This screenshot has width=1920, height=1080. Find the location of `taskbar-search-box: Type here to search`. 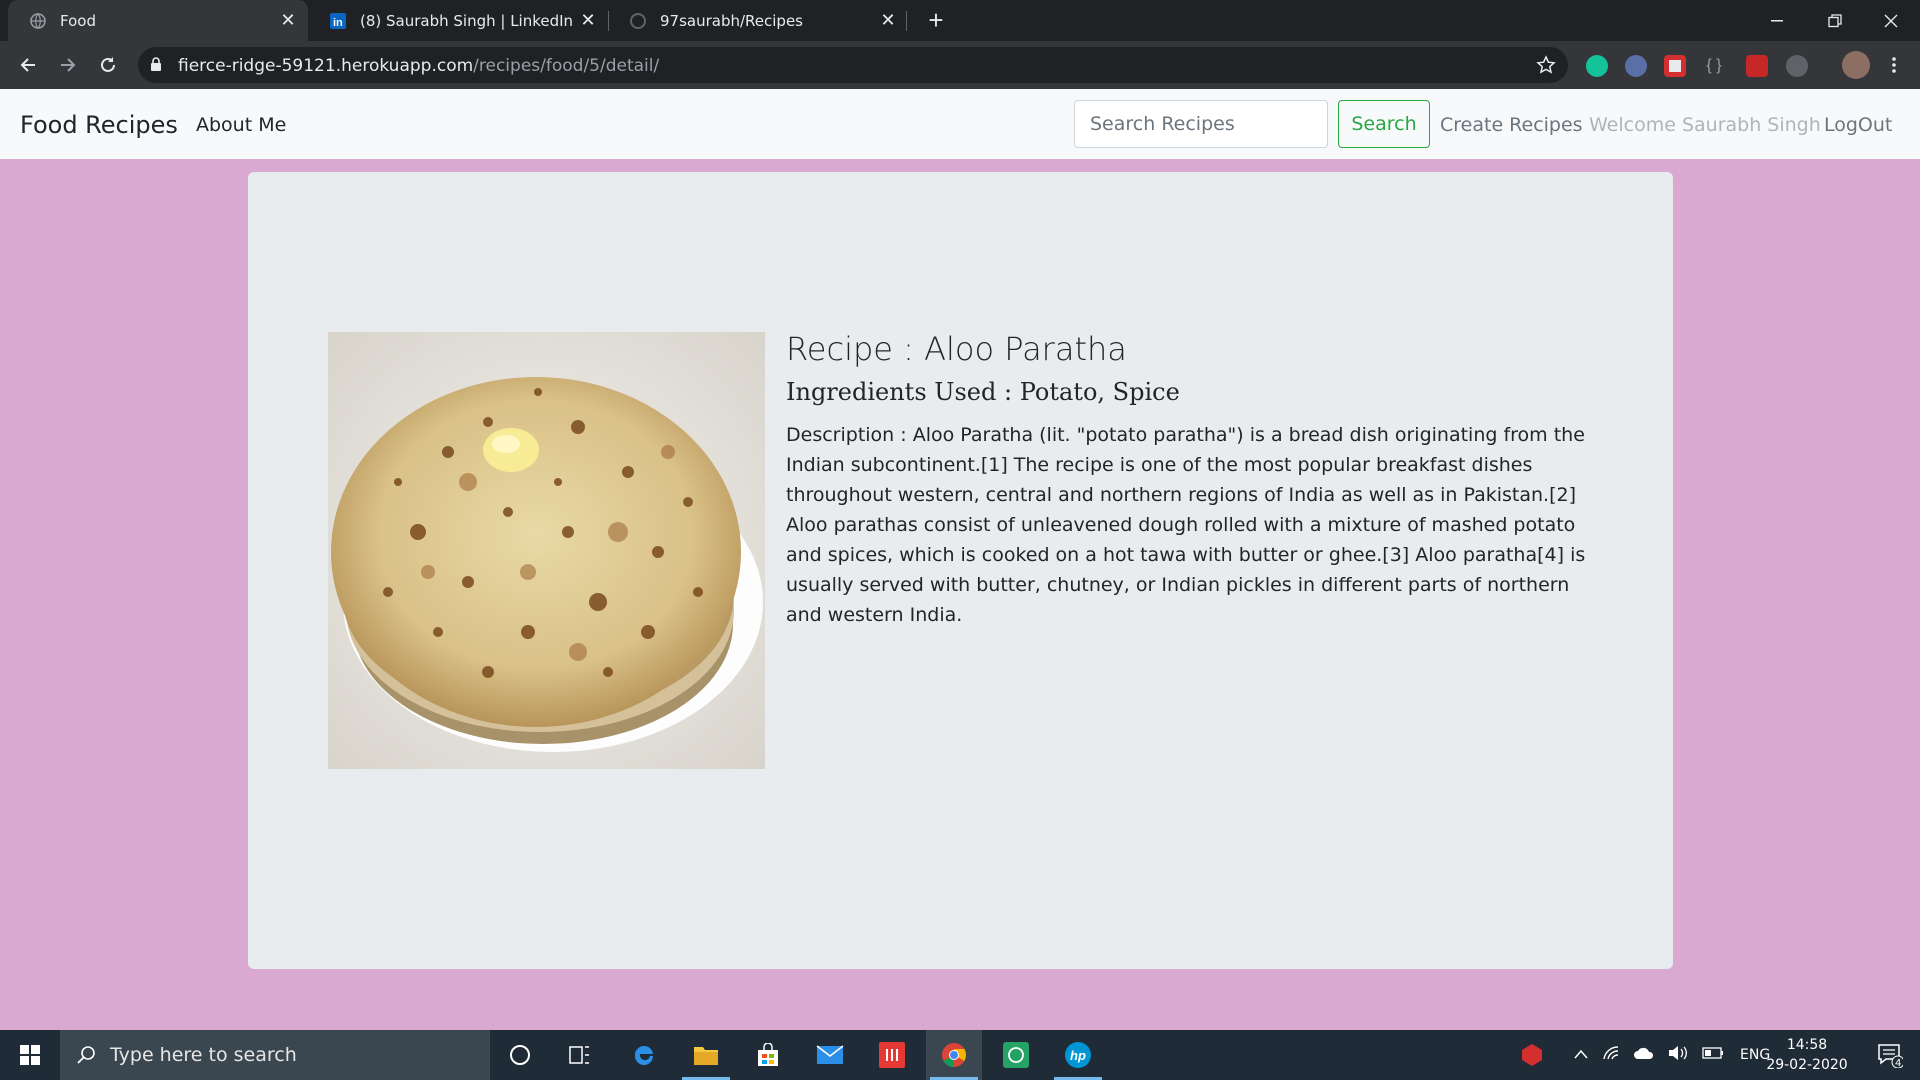

taskbar-search-box: Type here to search is located at coordinates (275, 1055).